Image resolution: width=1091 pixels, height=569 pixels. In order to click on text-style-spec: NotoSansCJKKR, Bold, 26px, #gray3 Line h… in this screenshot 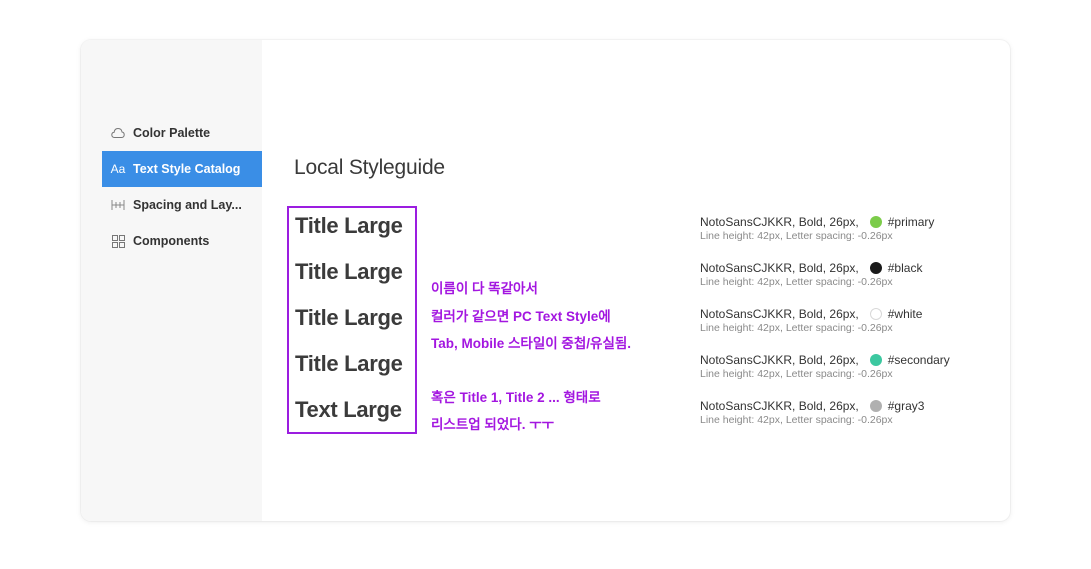, I will do `click(850, 412)`.